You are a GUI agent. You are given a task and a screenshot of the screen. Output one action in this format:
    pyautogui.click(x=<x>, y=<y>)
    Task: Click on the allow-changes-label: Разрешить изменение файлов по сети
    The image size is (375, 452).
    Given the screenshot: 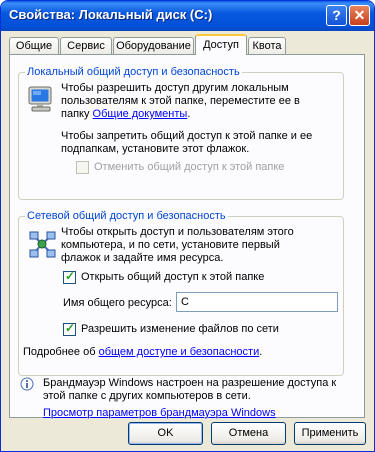 What is the action you would take?
    pyautogui.click(x=180, y=329)
    